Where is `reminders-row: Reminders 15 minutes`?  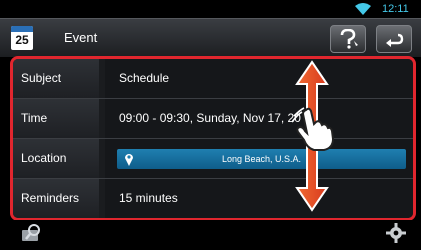
reminders-row: Reminders 15 minutes is located at coordinates (213, 198).